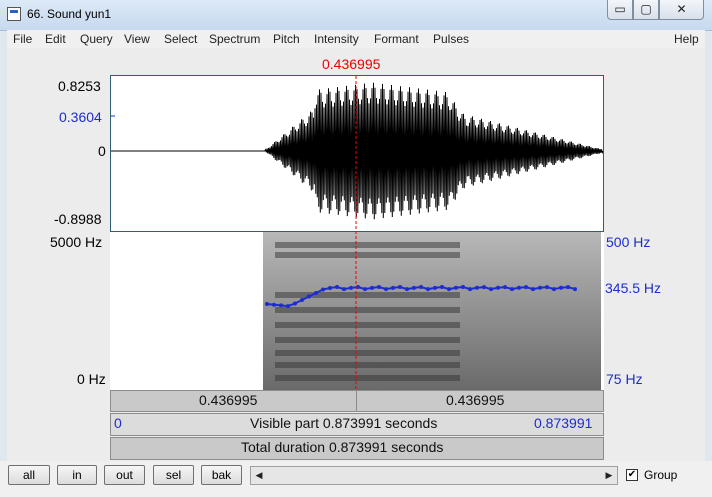  I want to click on selection-divider, so click(356, 401).